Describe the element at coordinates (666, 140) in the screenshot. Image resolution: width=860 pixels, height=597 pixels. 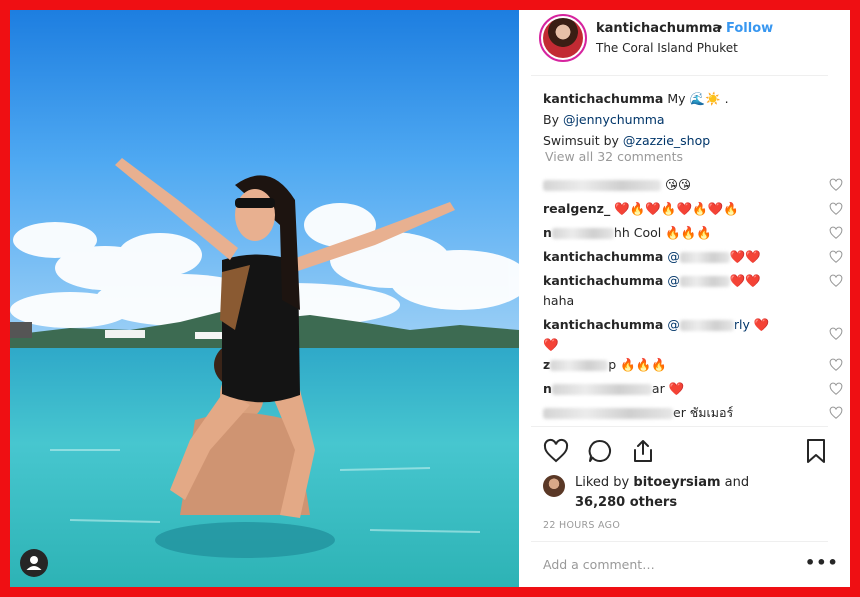
I see `mention-swimsuit-shop: @zazzie_shop` at that location.